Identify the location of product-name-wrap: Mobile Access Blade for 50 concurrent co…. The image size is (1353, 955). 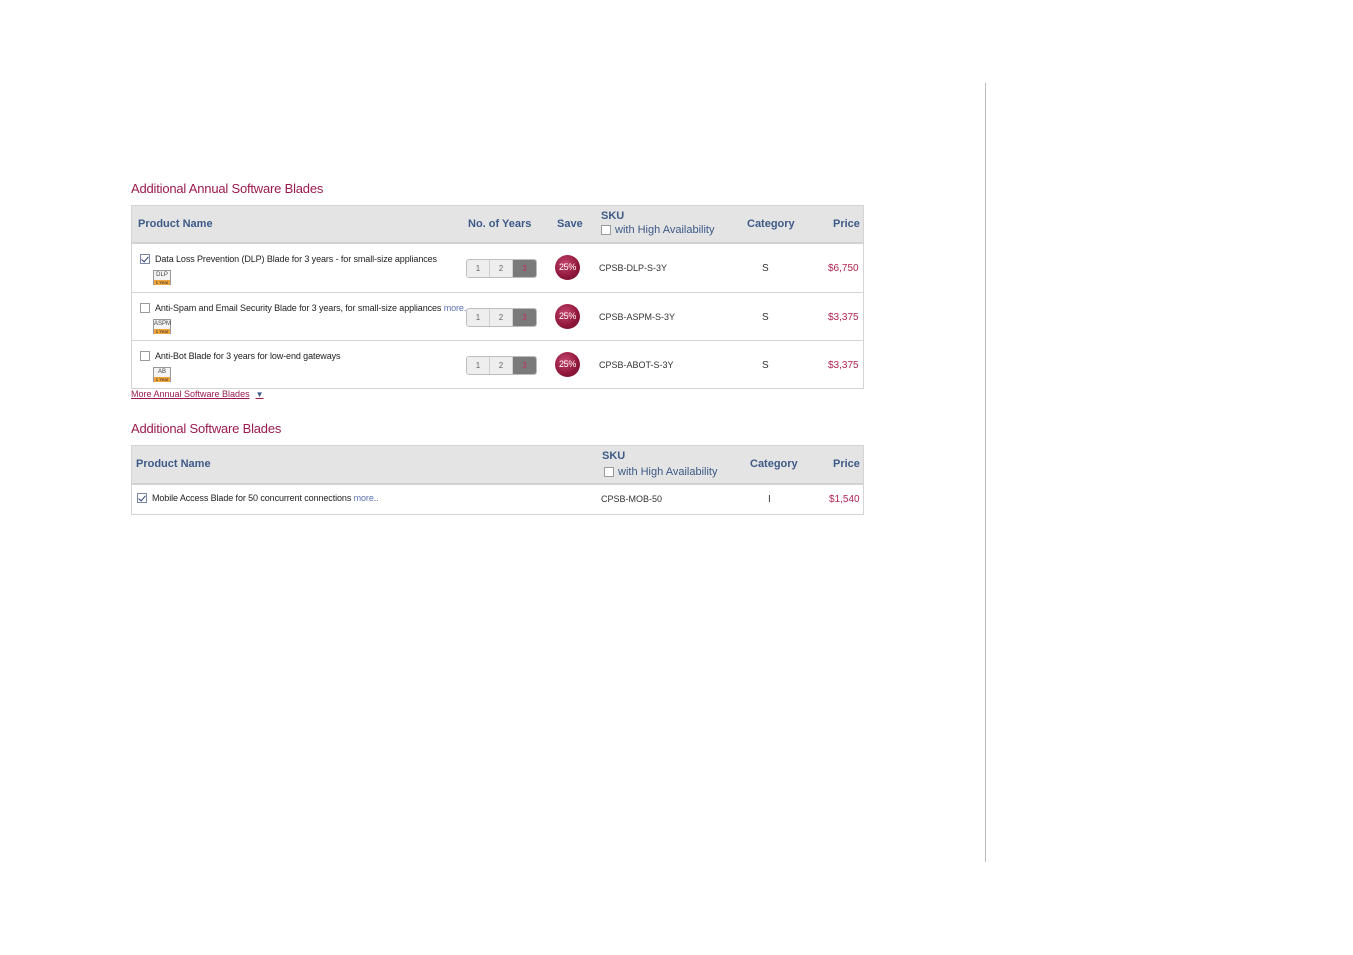
(265, 498).